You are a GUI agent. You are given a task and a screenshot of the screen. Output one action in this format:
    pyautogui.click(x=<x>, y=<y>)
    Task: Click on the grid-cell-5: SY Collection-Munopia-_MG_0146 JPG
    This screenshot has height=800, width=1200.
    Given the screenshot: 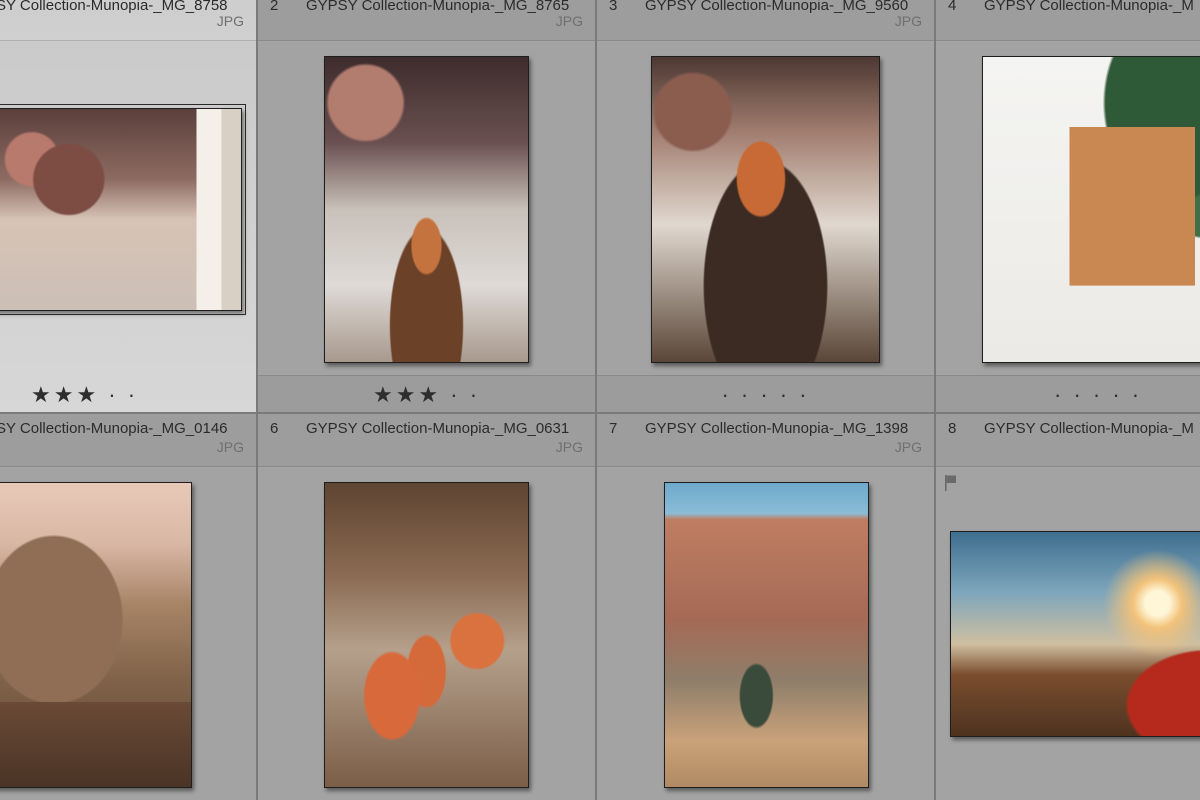 What is the action you would take?
    pyautogui.click(x=129, y=607)
    